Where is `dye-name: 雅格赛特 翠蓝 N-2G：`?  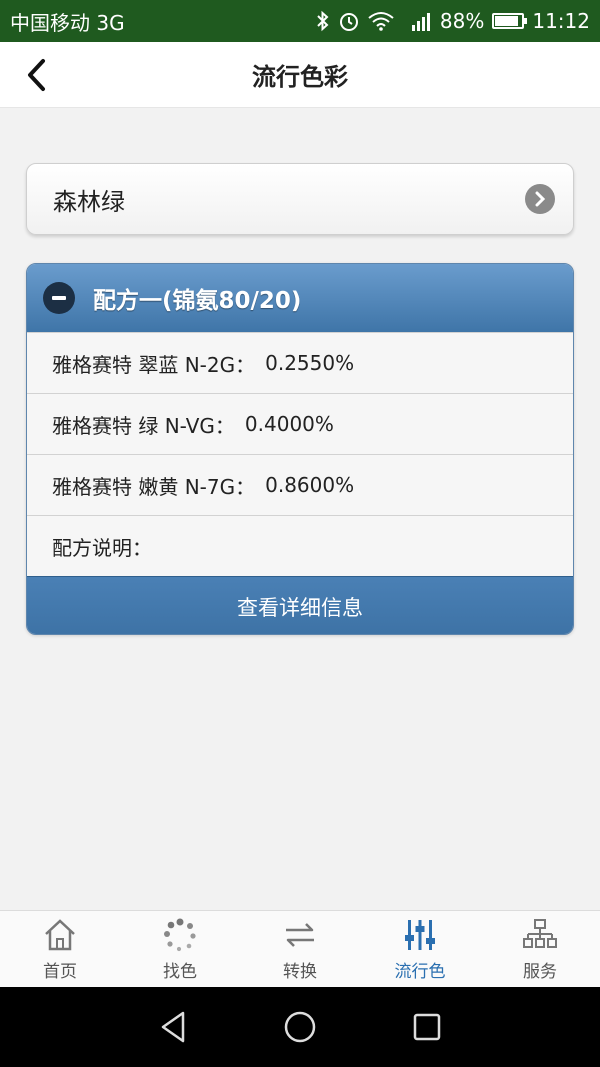
dye-name: 雅格赛特 翠蓝 N-2G： is located at coordinates (154, 364).